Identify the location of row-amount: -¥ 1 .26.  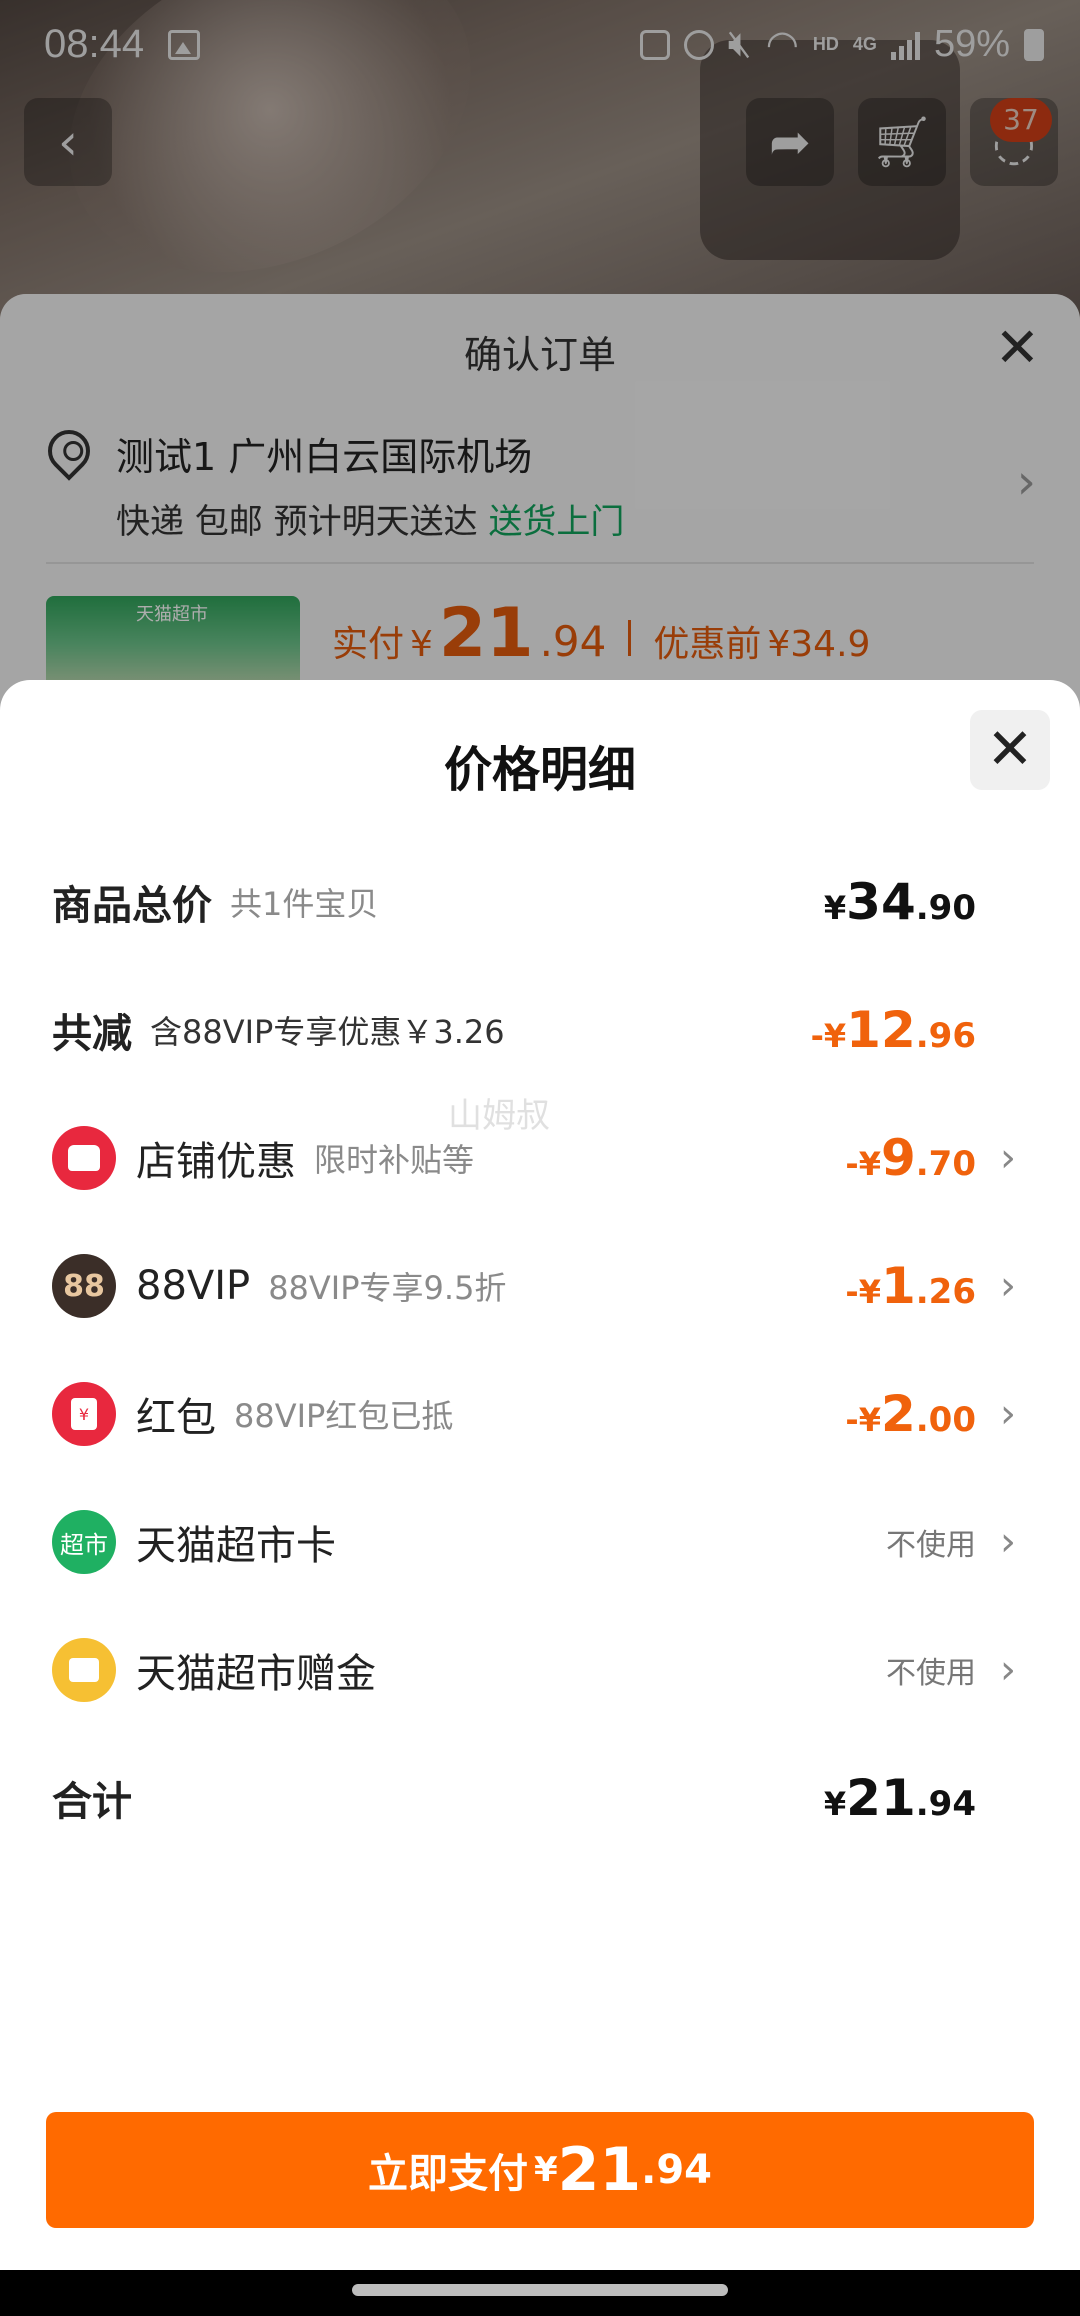
(910, 1286).